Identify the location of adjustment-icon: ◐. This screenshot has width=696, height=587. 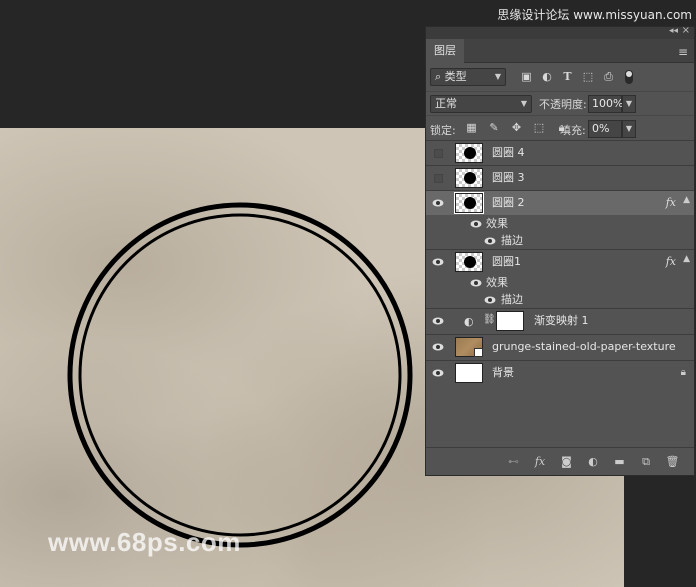
(593, 461).